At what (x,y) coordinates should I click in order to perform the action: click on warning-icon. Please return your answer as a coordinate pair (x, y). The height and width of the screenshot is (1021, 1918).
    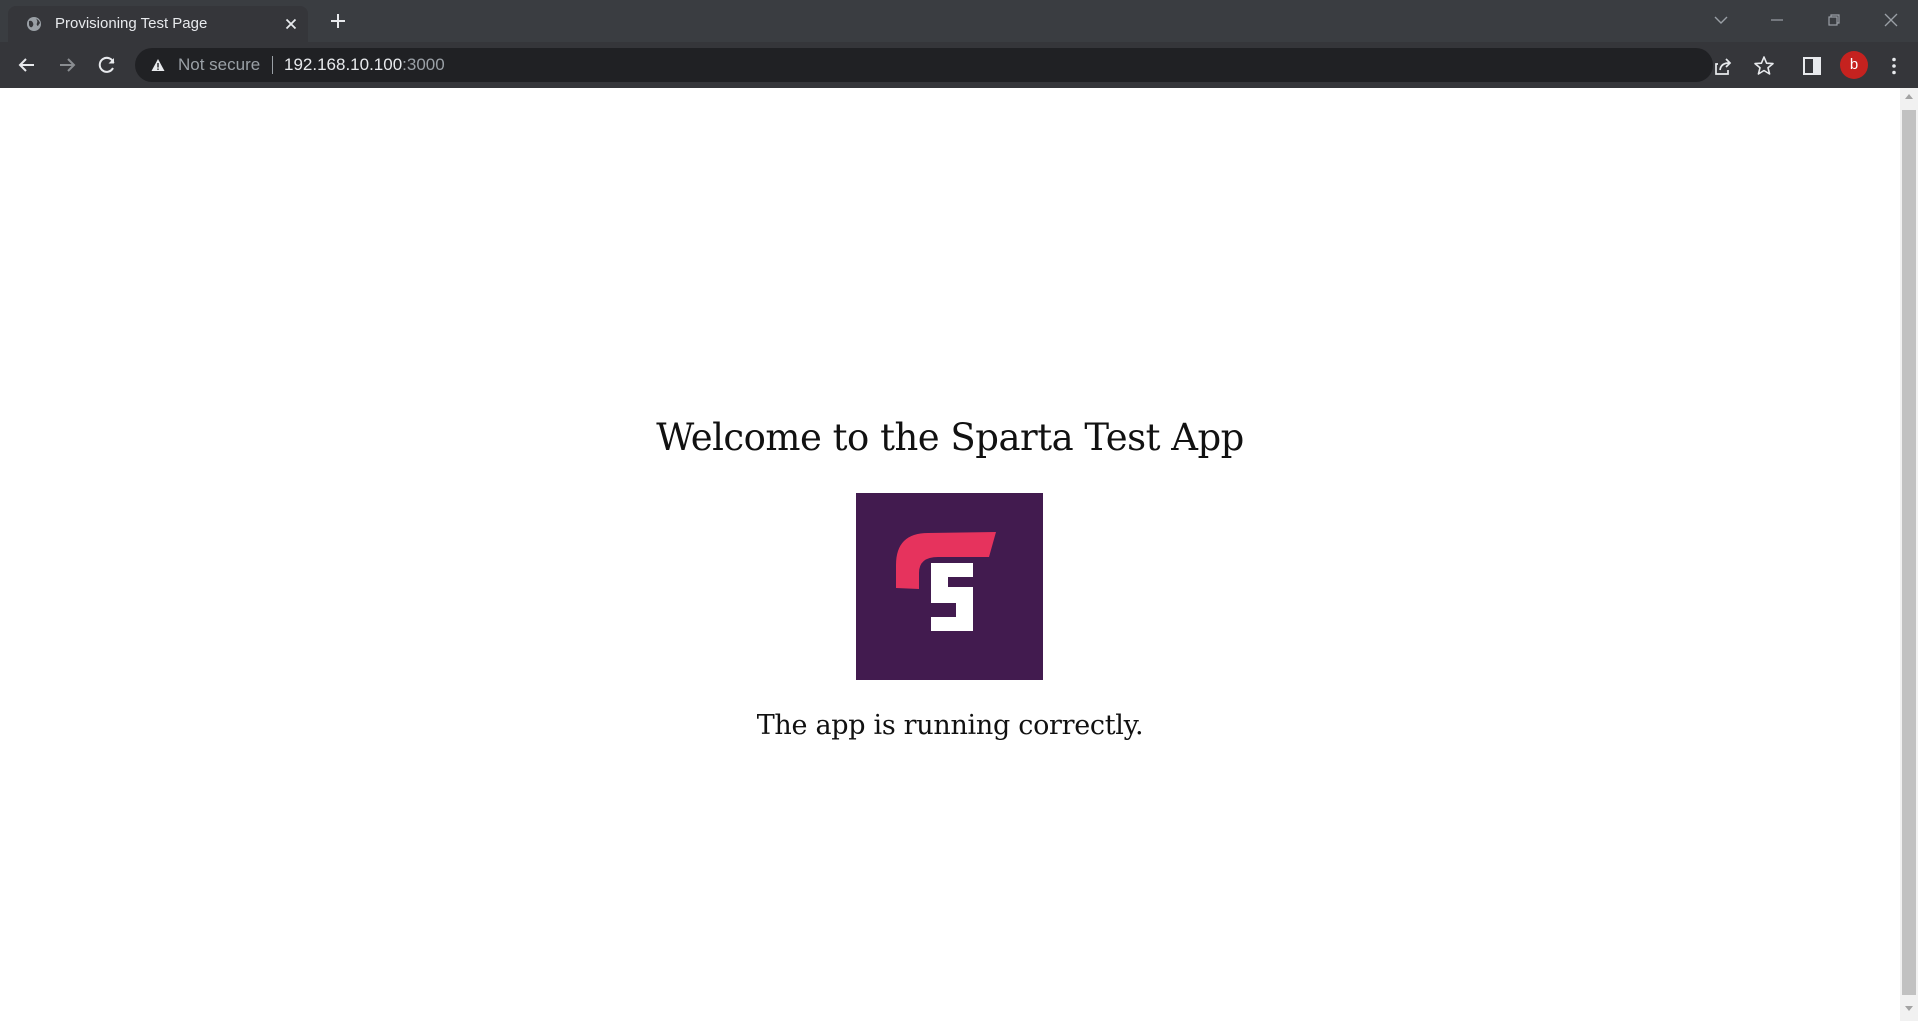
    Looking at the image, I should click on (158, 65).